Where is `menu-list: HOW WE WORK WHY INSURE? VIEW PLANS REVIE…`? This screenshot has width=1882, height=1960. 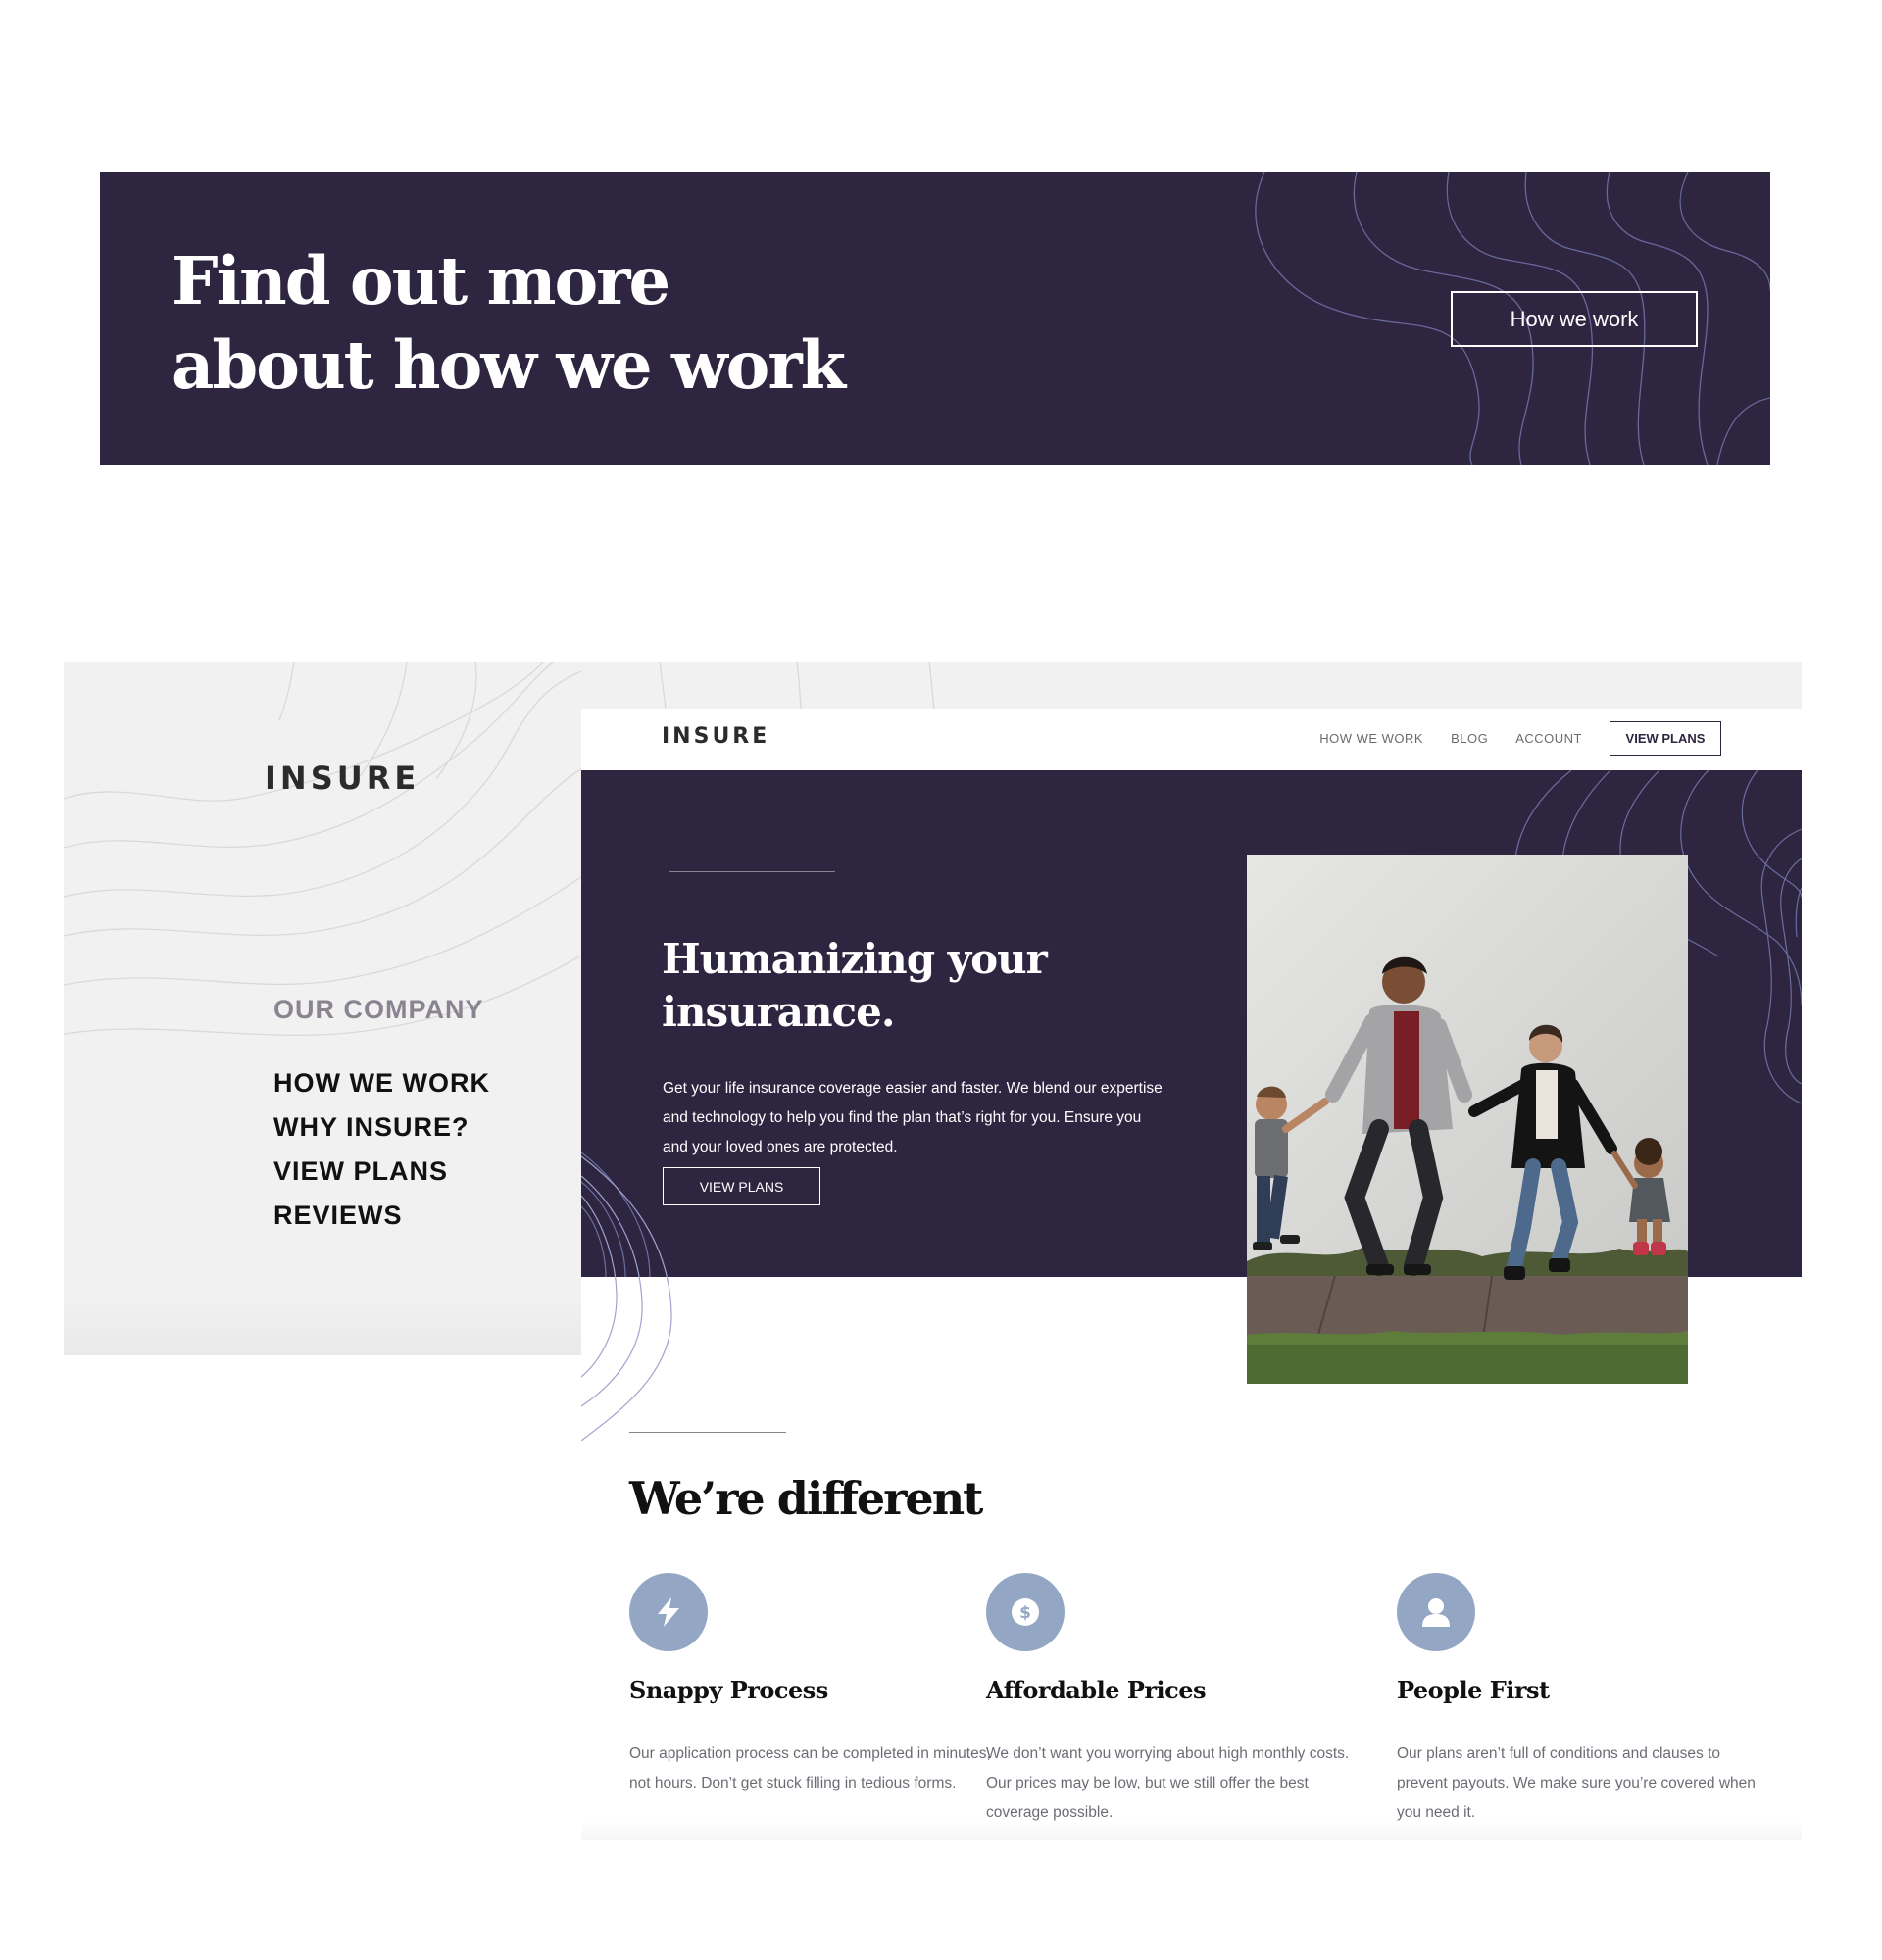
menu-list: HOW WE WORK WHY INSURE? VIEW PLANS REVIE… is located at coordinates (381, 1149).